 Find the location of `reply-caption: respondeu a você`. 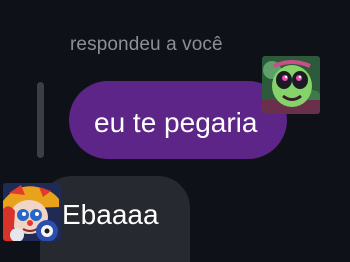

reply-caption: respondeu a você is located at coordinates (146, 44).